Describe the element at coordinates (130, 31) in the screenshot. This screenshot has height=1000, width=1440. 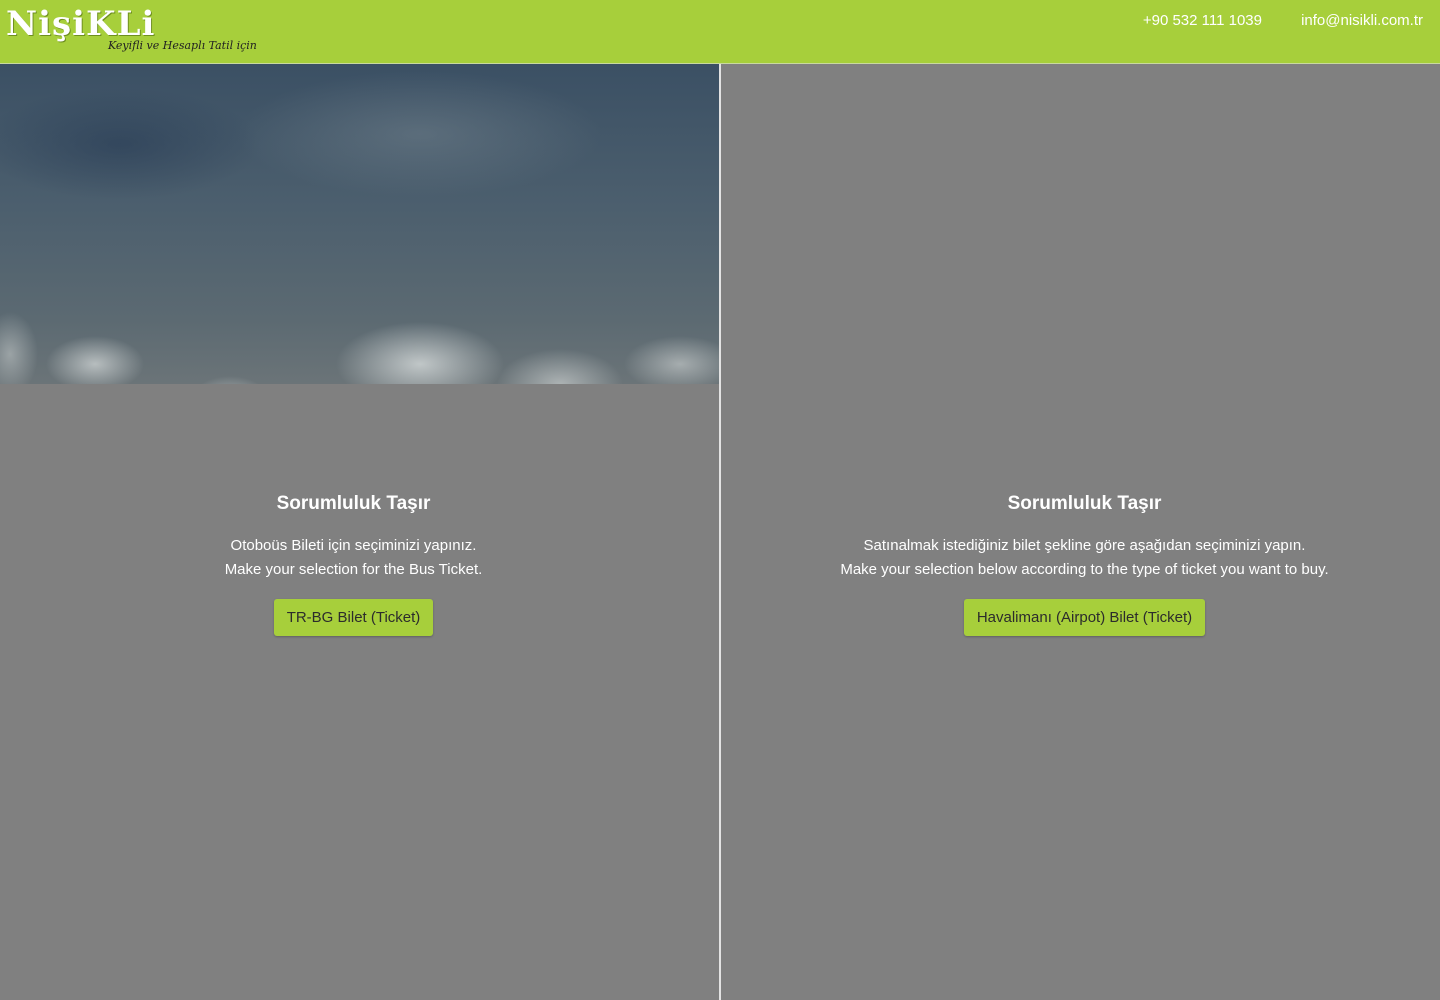
I see `site-logo: NişiKLi Keyifli ve Hesaplı Tatil için` at that location.